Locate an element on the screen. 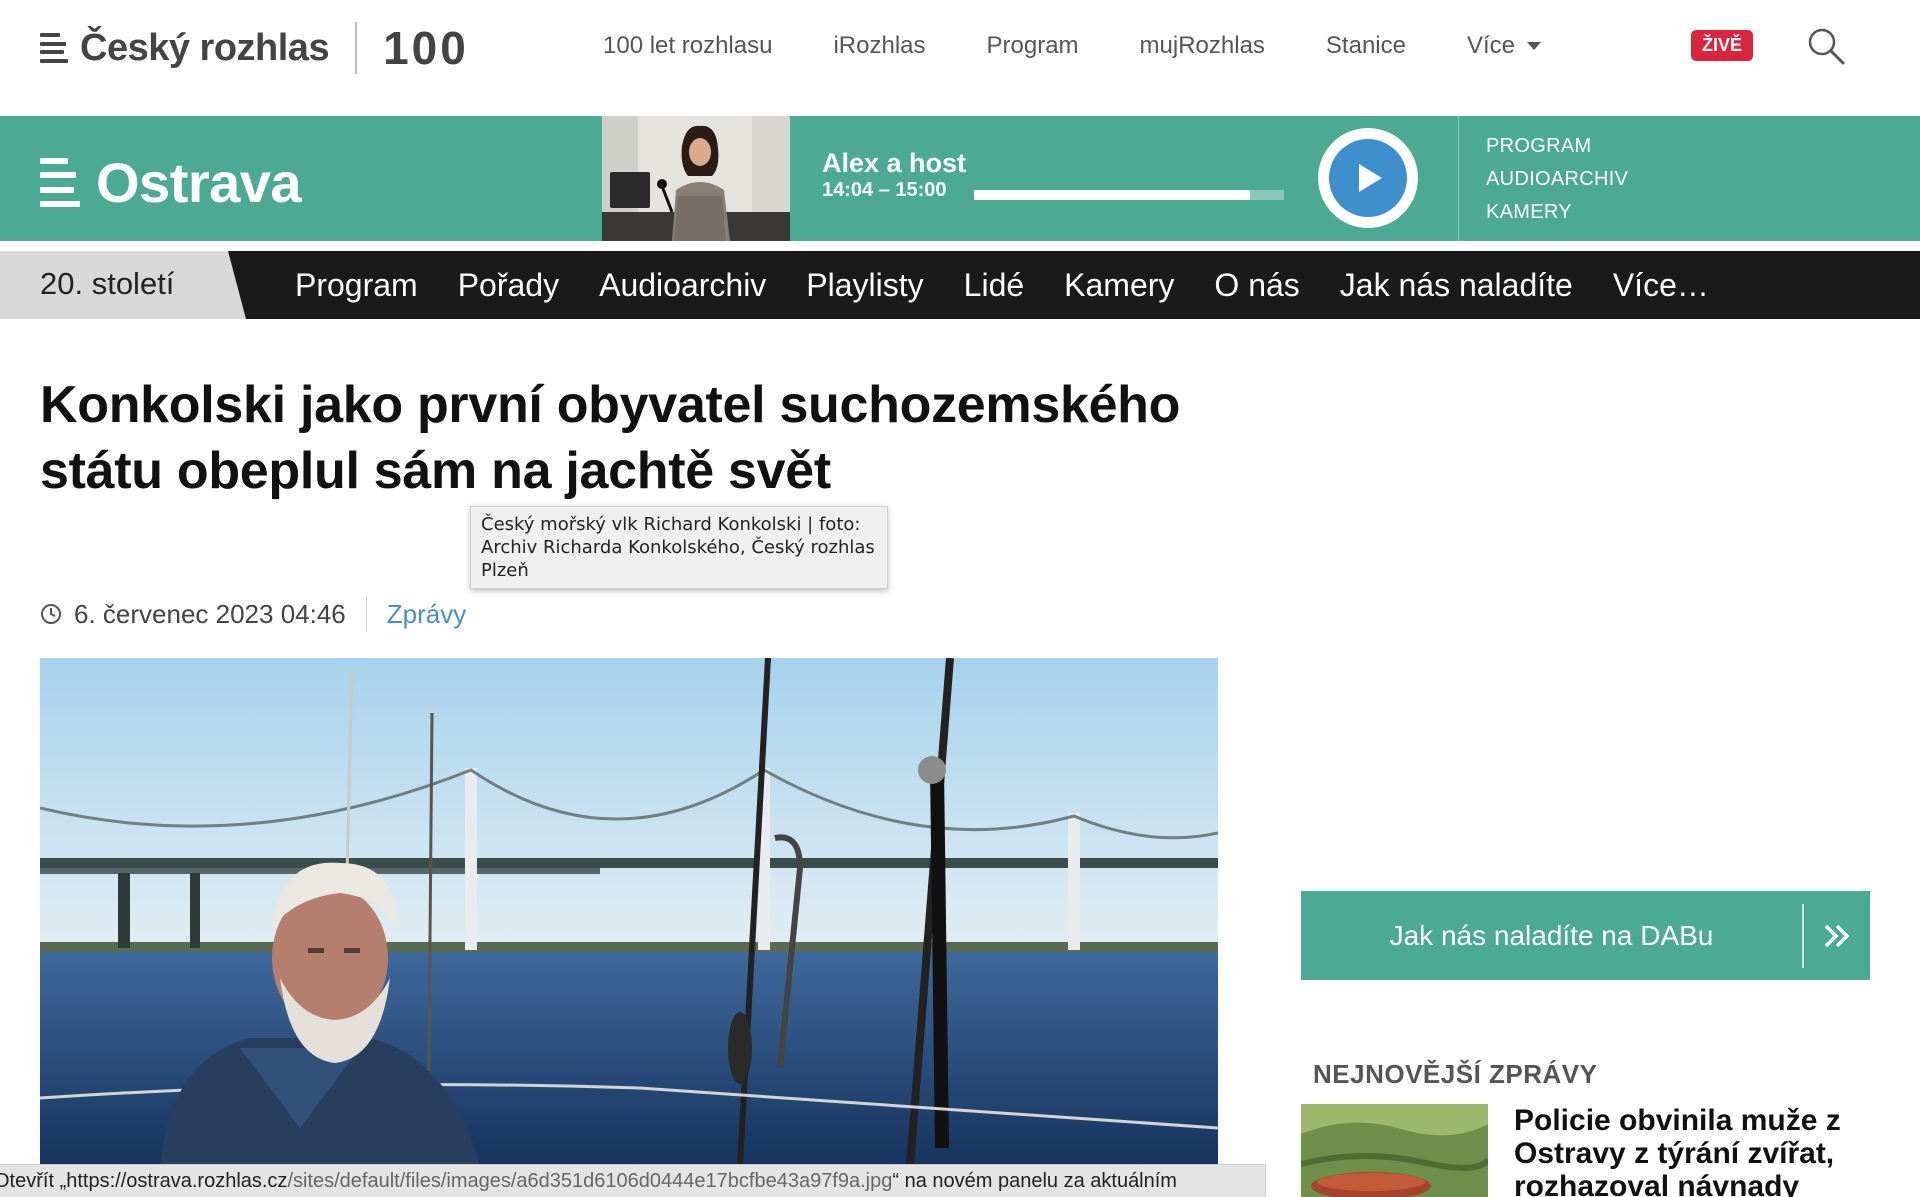 This screenshot has width=1920, height=1197. band-divider is located at coordinates (1458, 178).